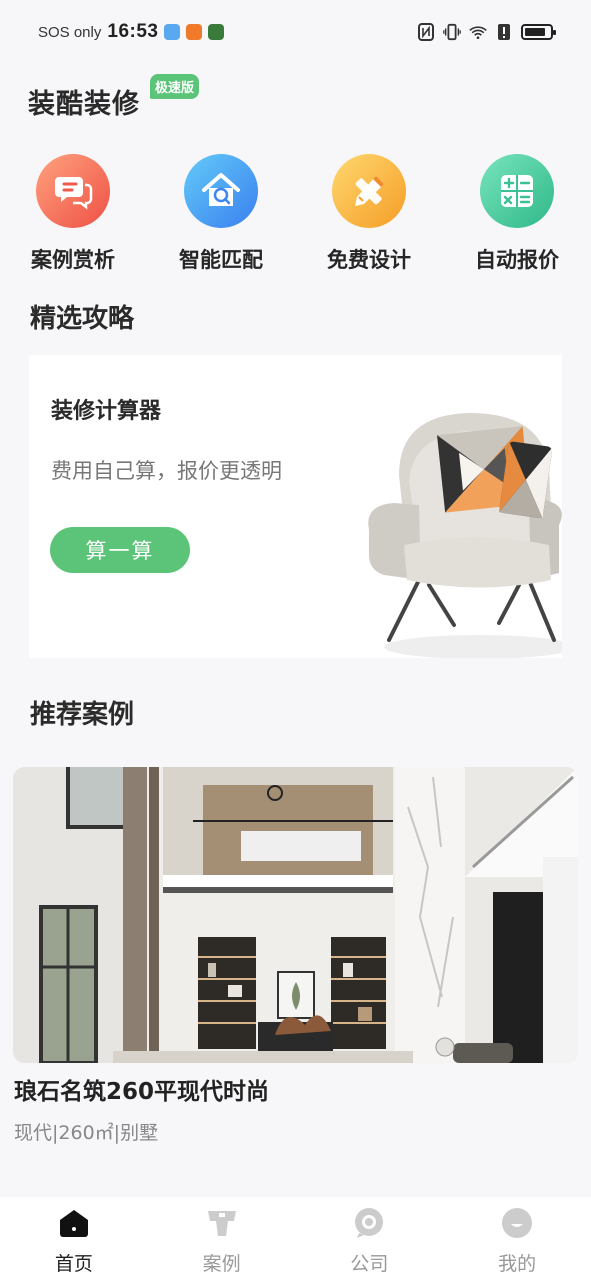  What do you see at coordinates (106, 411) in the screenshot?
I see `calculator-card-title: 装修计算器` at bounding box center [106, 411].